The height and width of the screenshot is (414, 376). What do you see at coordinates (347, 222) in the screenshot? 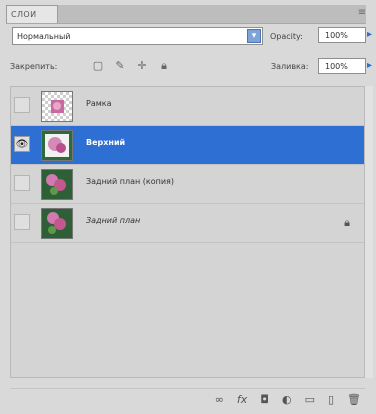
I see `lock-icon: 🔒︎` at bounding box center [347, 222].